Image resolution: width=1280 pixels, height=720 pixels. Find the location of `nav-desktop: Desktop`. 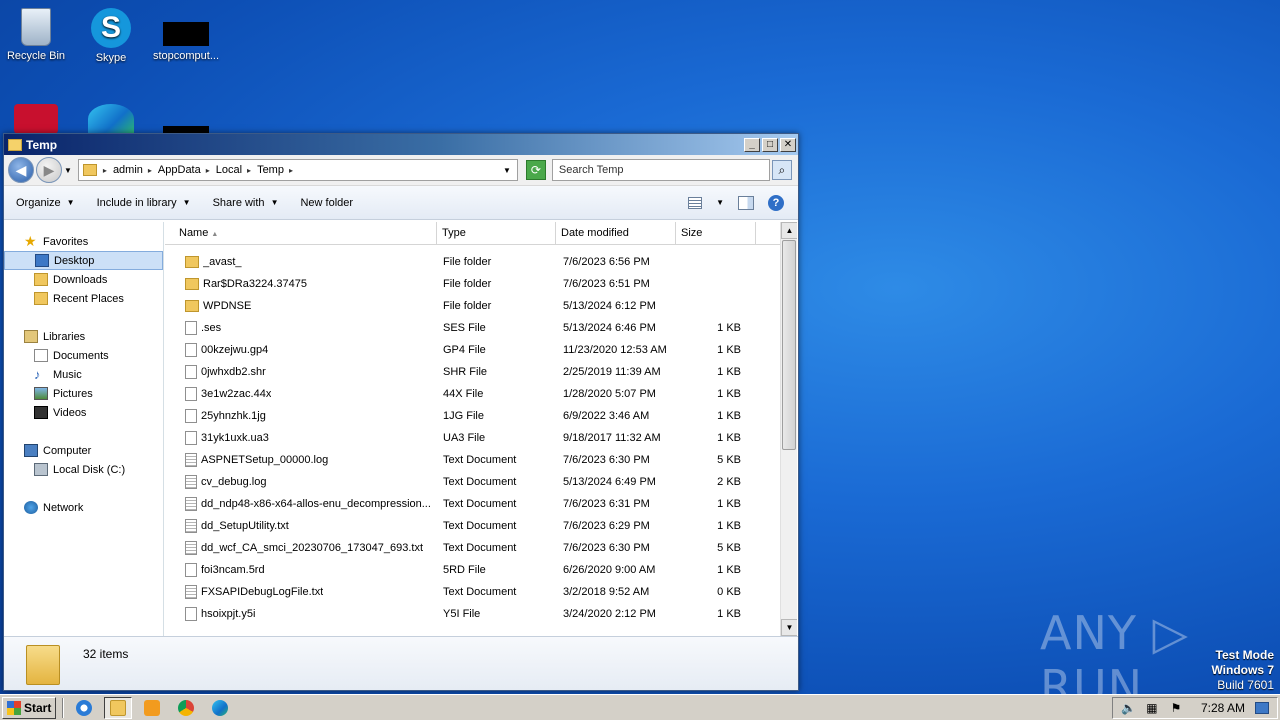

nav-desktop: Desktop is located at coordinates (83, 260).